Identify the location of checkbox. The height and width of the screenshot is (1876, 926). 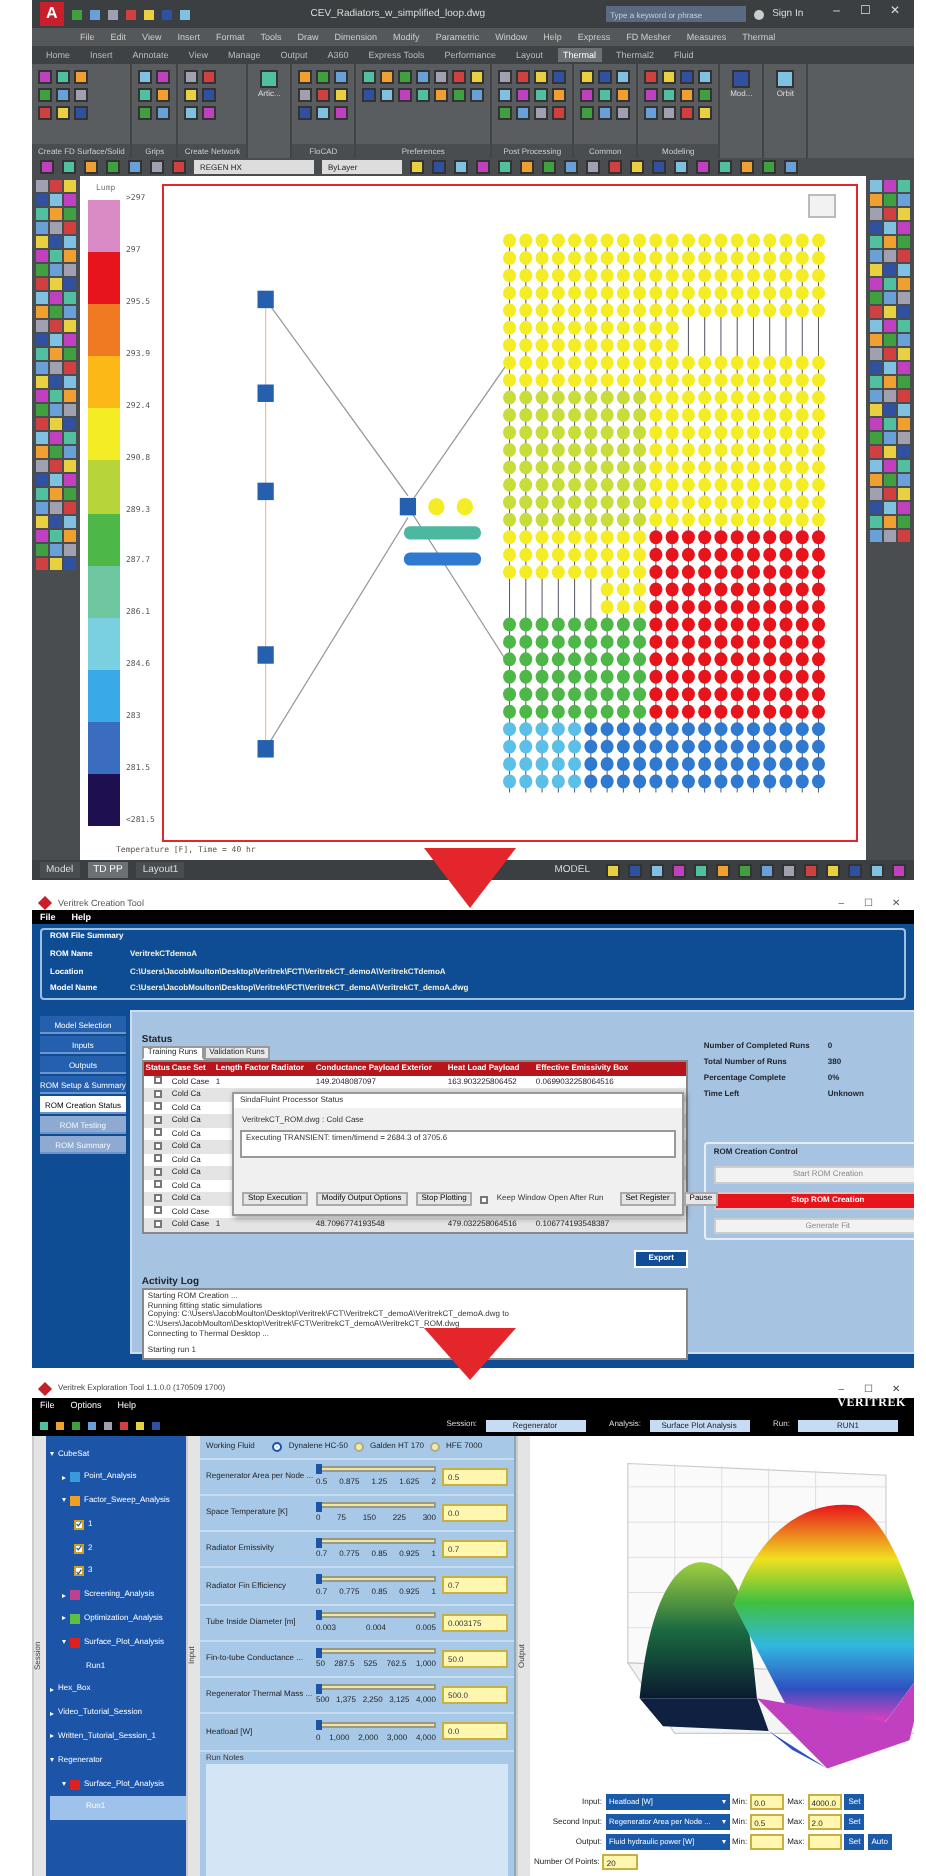
(484, 1199).